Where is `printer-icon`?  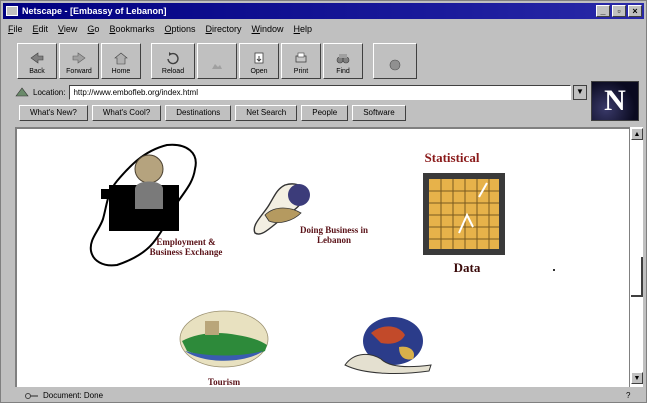
printer-icon is located at coordinates (301, 57).